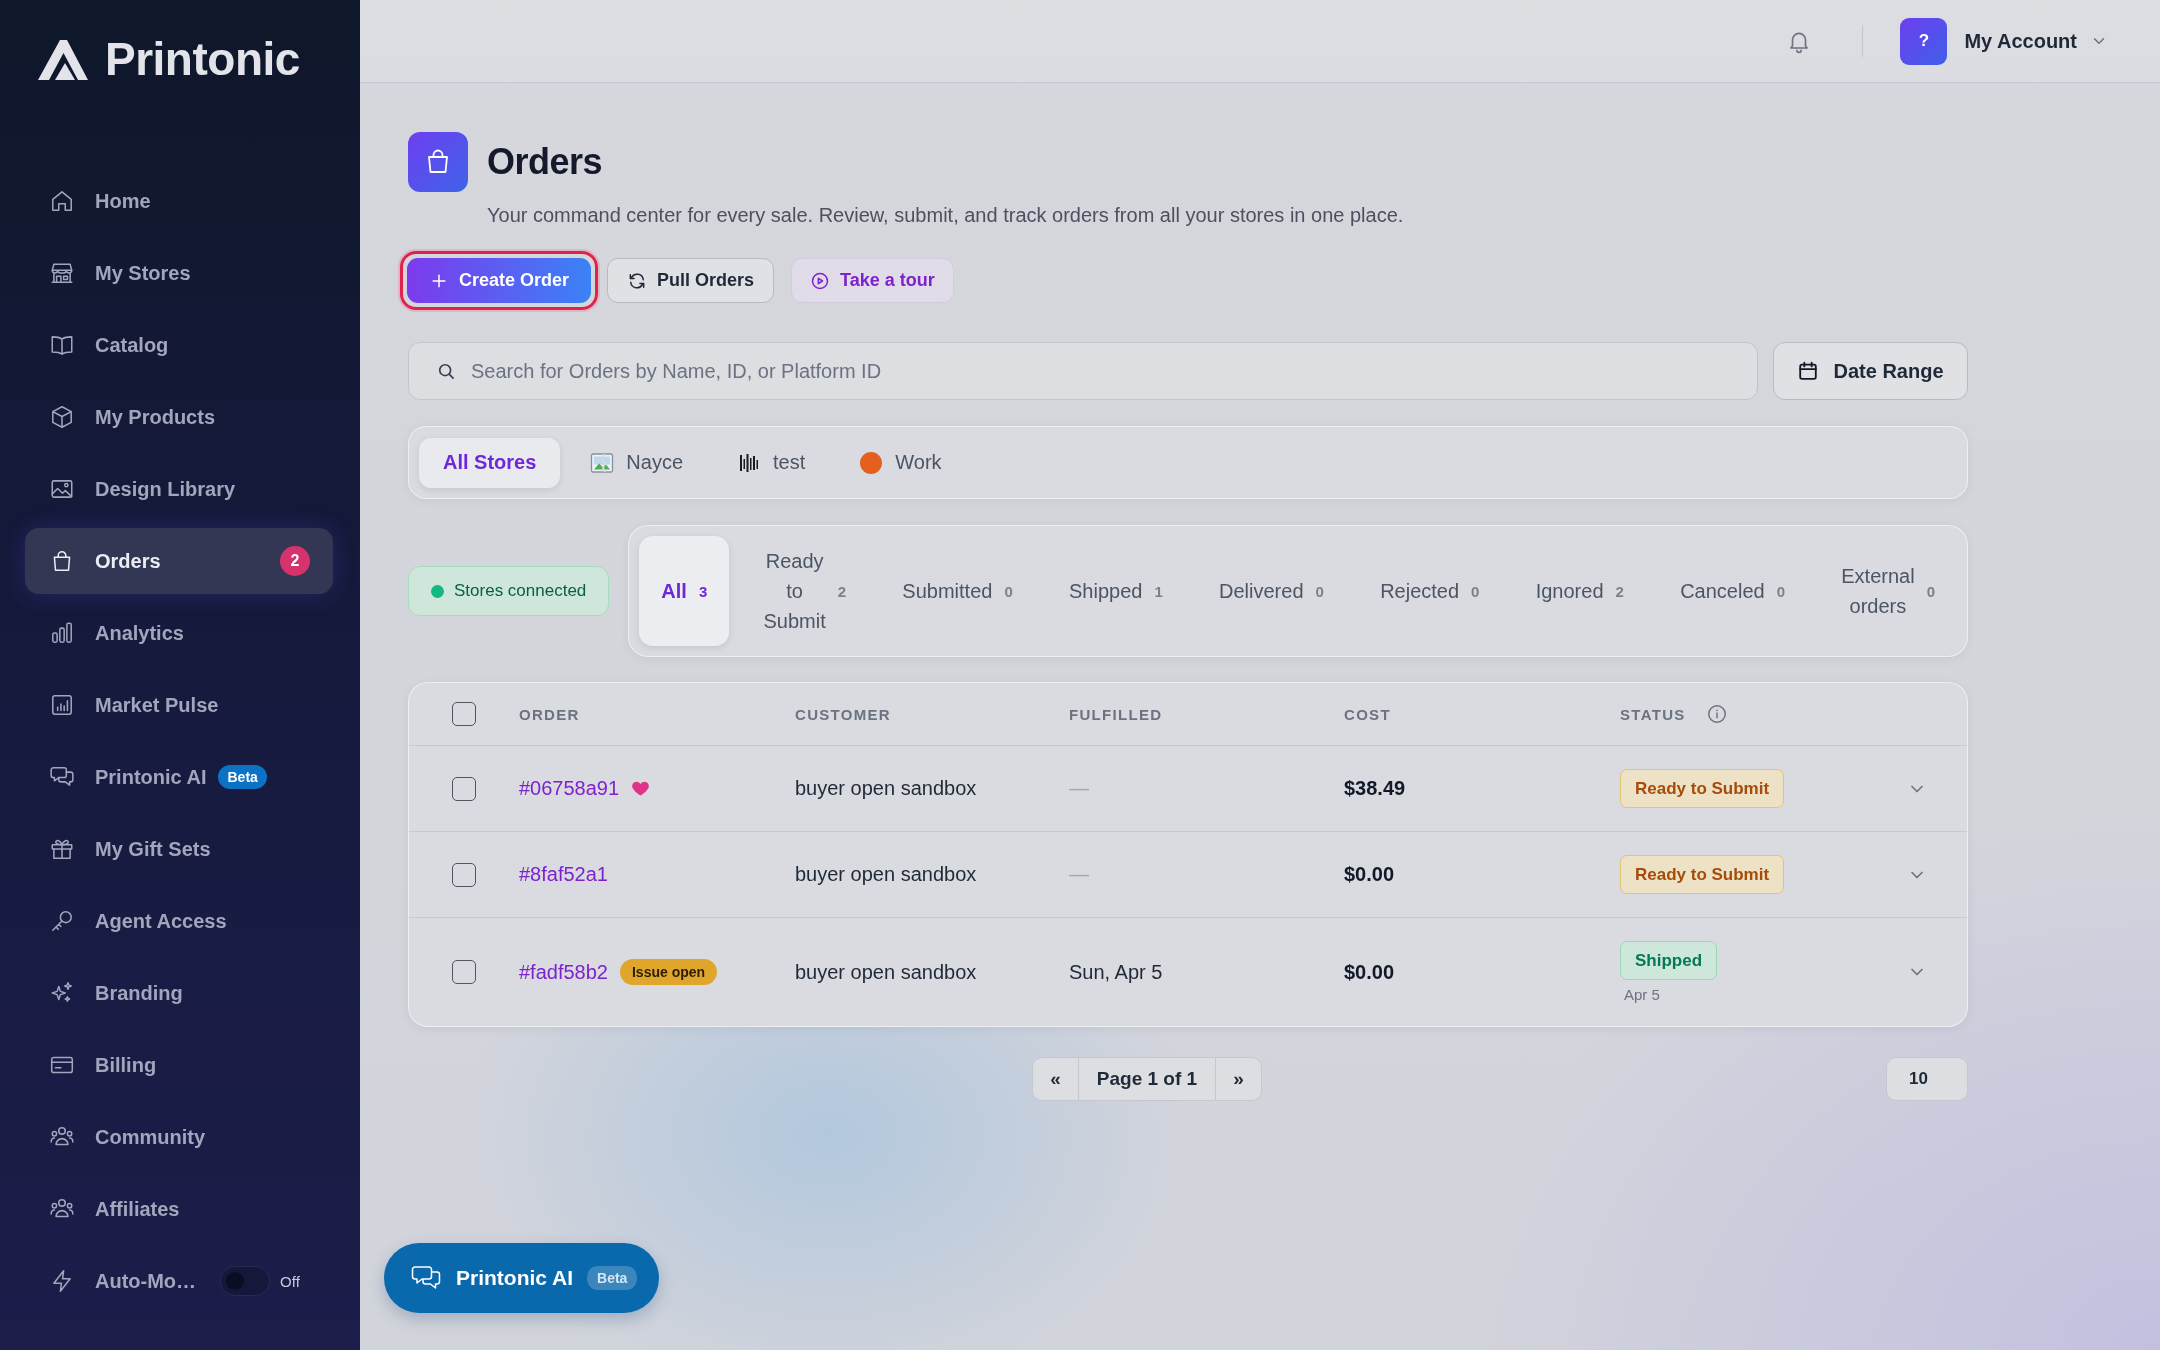 Image resolution: width=2160 pixels, height=1350 pixels. What do you see at coordinates (1716, 714) in the screenshot?
I see `info-icon` at bounding box center [1716, 714].